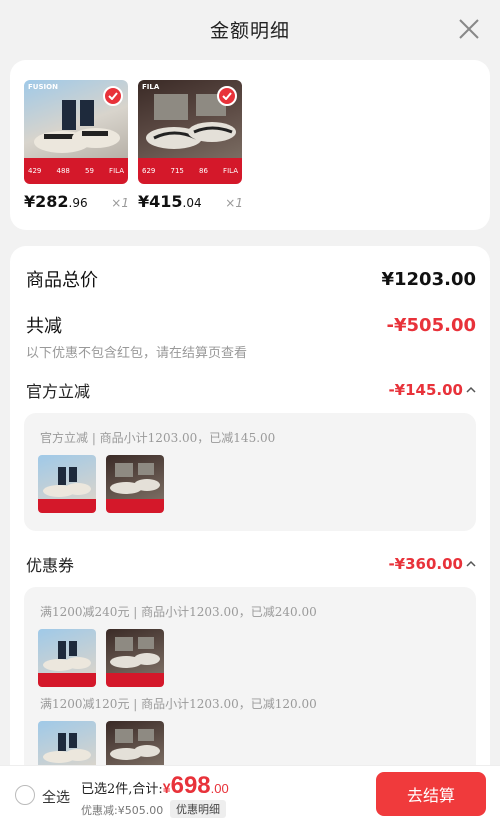 The image size is (500, 820). I want to click on price-banner: 629 715 86 FILA, so click(190, 171).